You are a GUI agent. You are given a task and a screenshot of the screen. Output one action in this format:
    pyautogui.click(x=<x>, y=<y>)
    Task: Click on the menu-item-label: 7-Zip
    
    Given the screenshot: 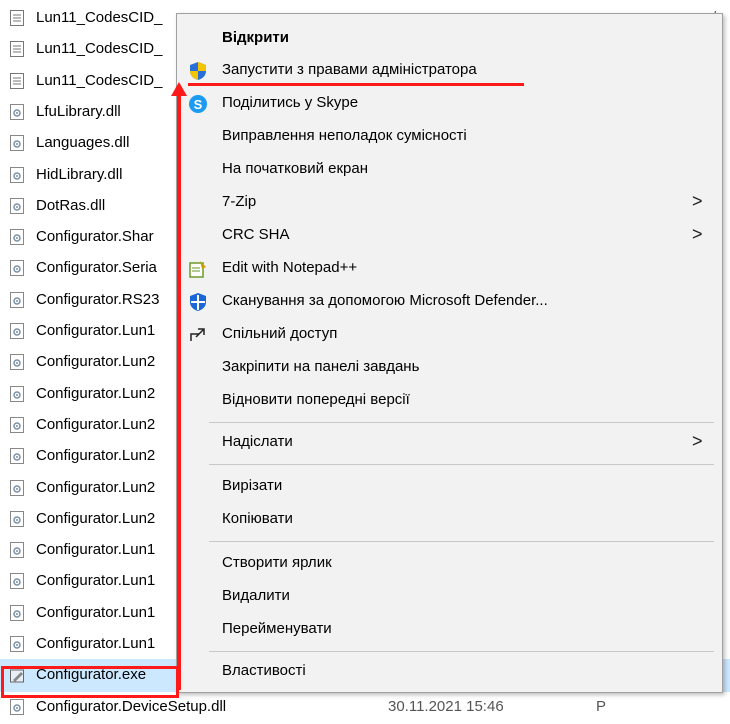 What is the action you would take?
    pyautogui.click(x=239, y=201)
    